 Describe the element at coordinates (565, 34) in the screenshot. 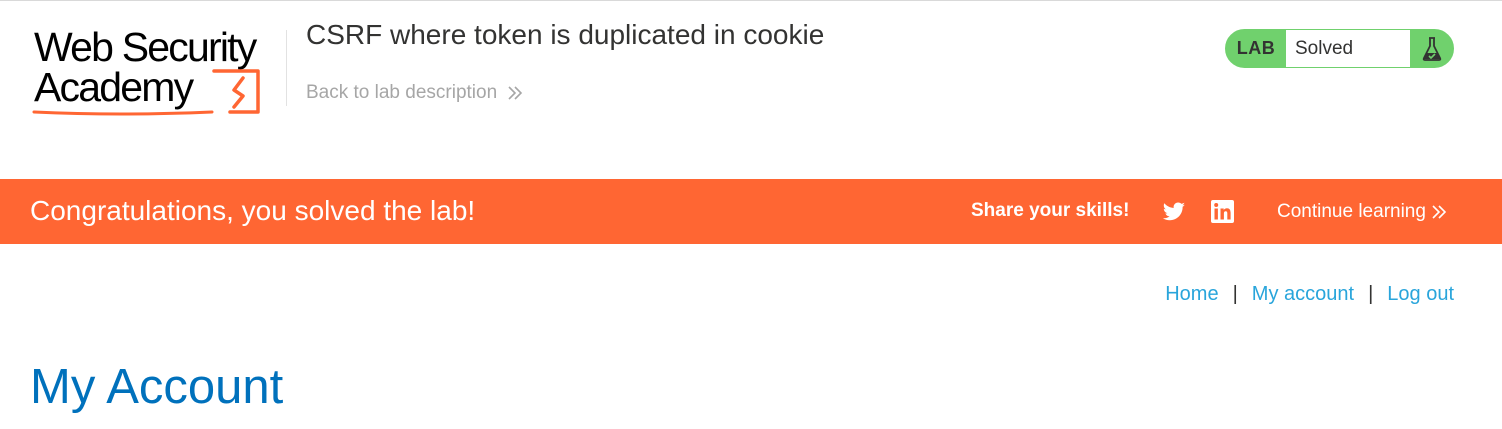

I see `lab-title: CSRF where token is duplicated in cookie` at that location.